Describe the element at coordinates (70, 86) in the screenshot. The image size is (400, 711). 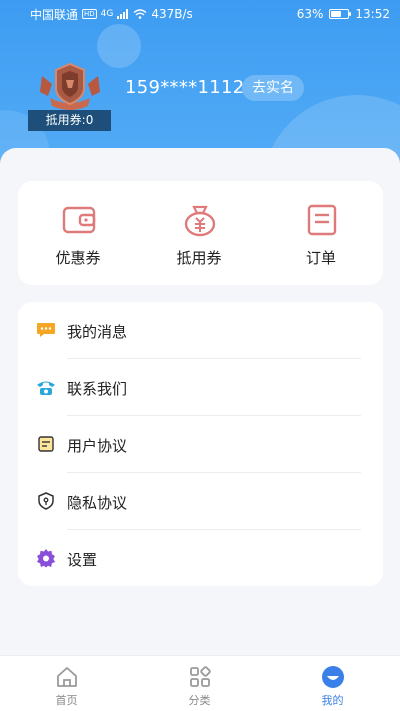
I see `medal-badge-icon` at that location.